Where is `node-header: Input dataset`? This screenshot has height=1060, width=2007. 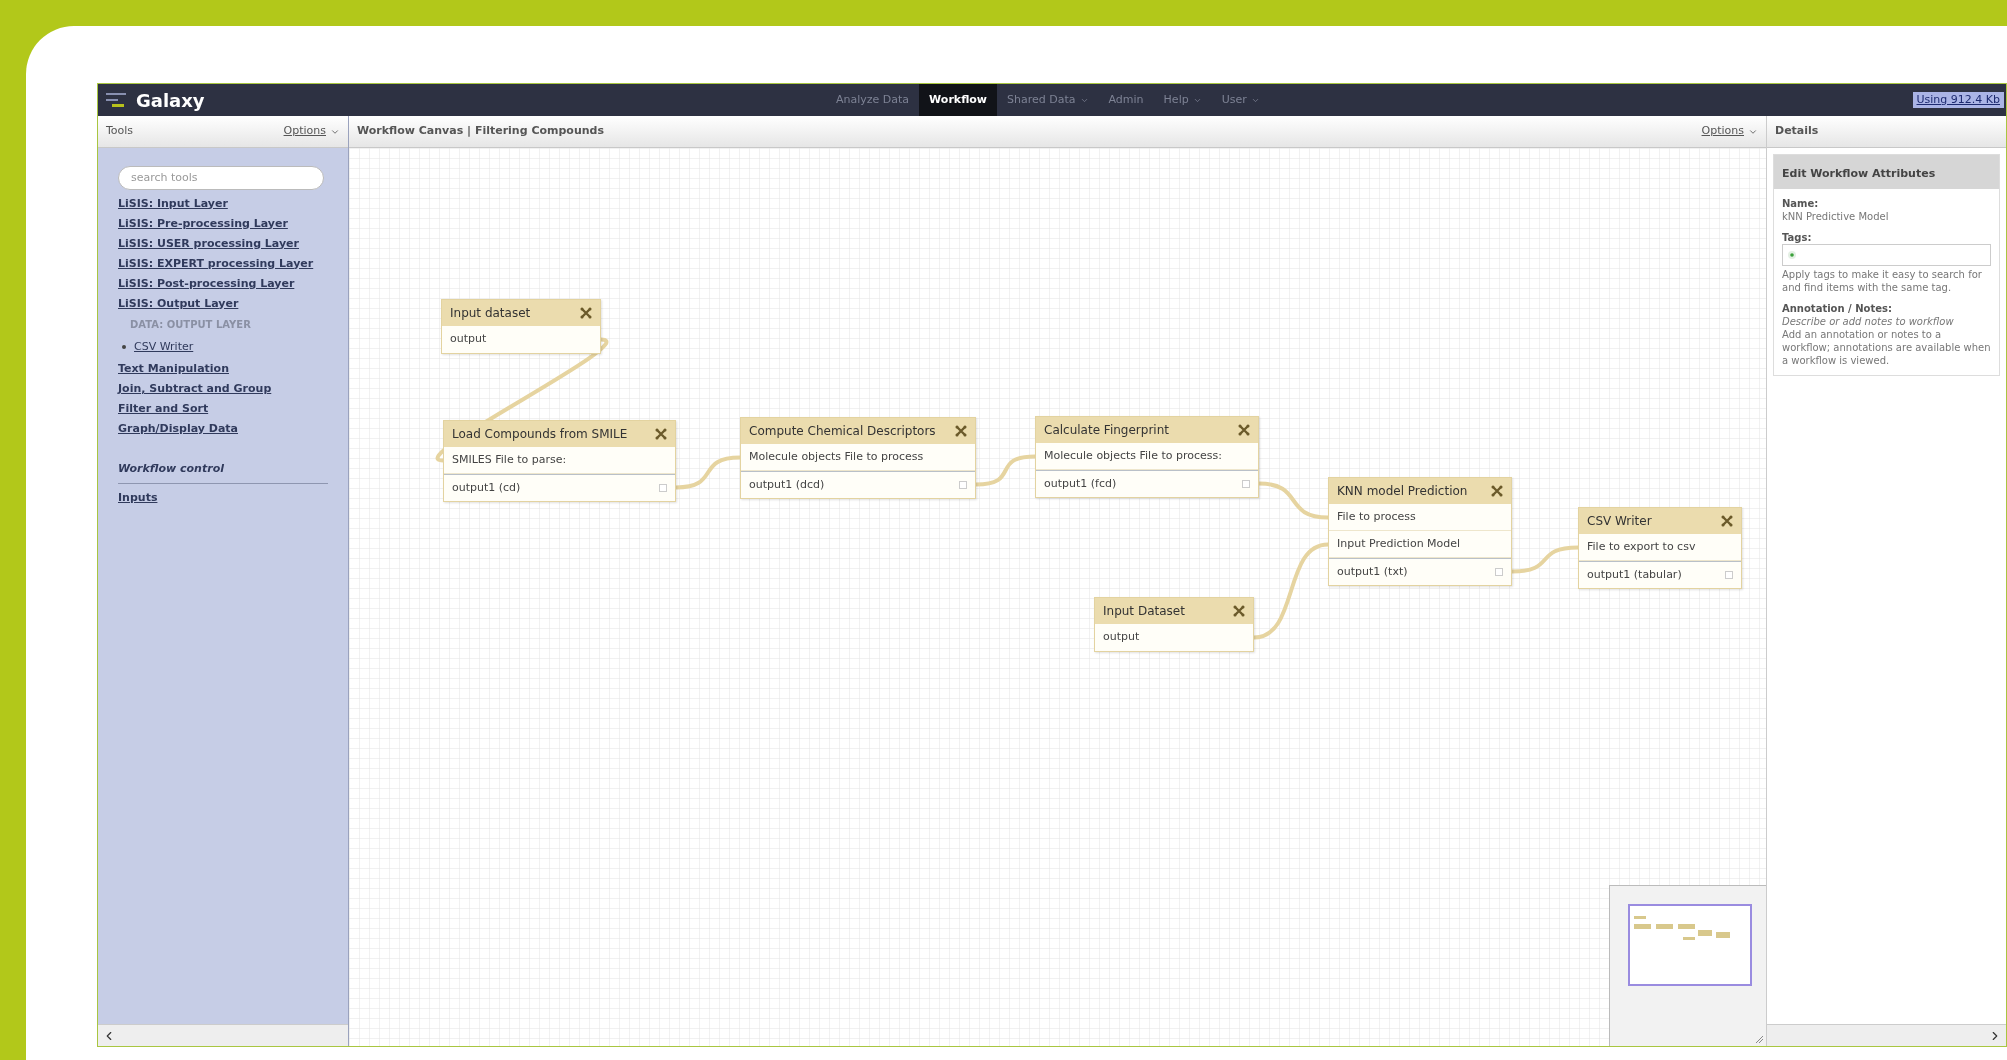 node-header: Input dataset is located at coordinates (521, 313).